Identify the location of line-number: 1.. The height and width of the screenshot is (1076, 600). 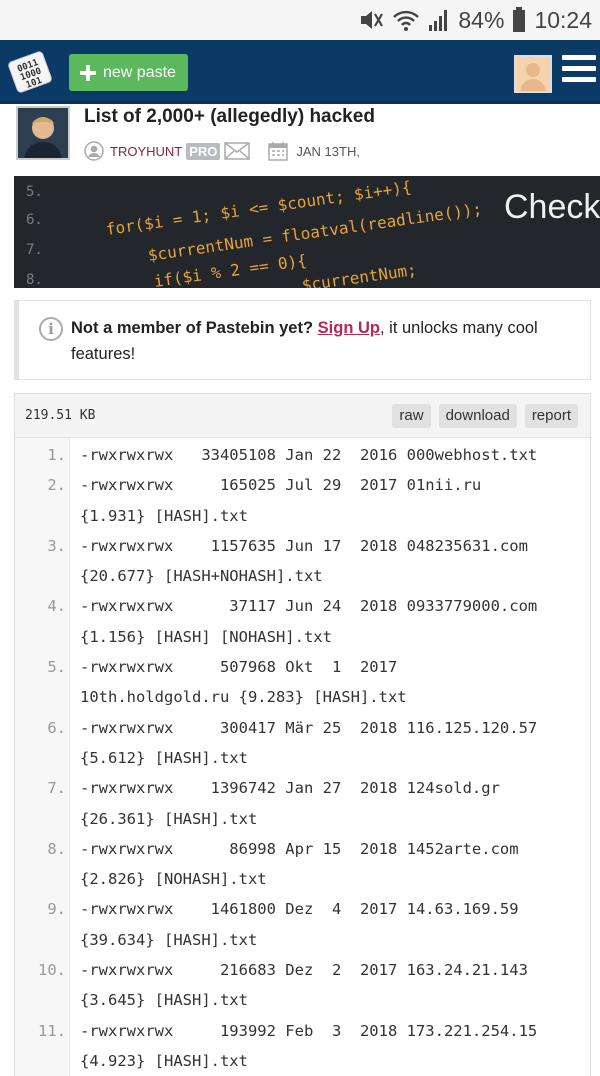
(56, 455).